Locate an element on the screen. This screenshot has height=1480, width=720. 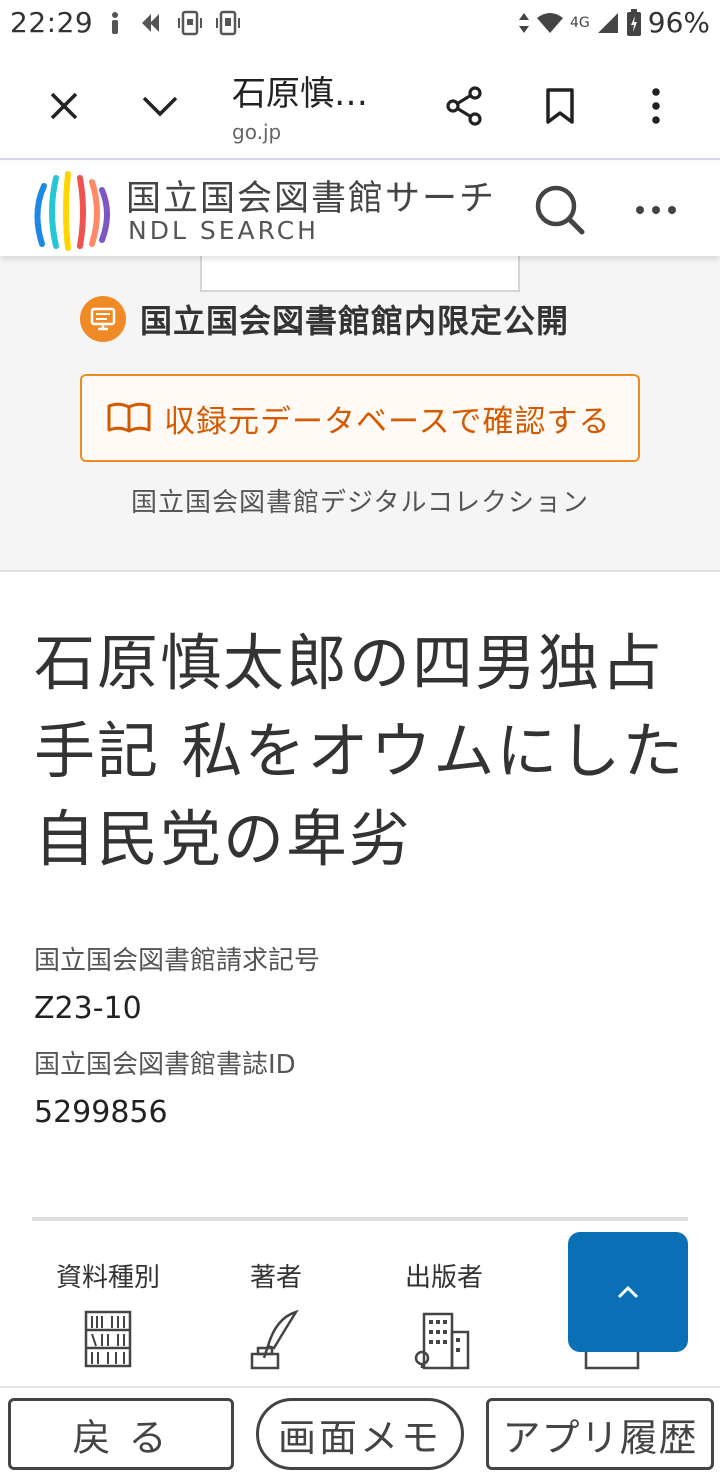
battery-level: 96% is located at coordinates (678, 22).